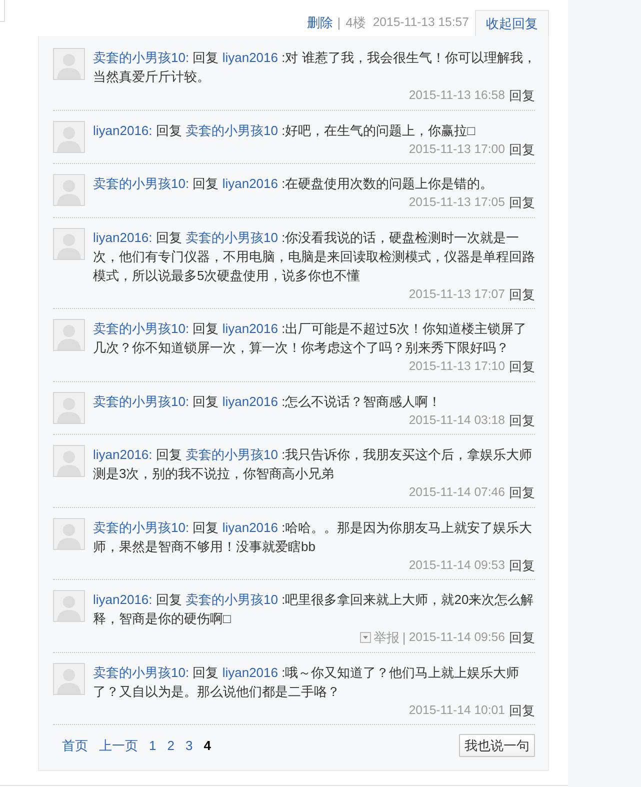 This screenshot has width=641, height=787. Describe the element at coordinates (456, 366) in the screenshot. I see `reply-time: 2015-11-13 17:10` at that location.